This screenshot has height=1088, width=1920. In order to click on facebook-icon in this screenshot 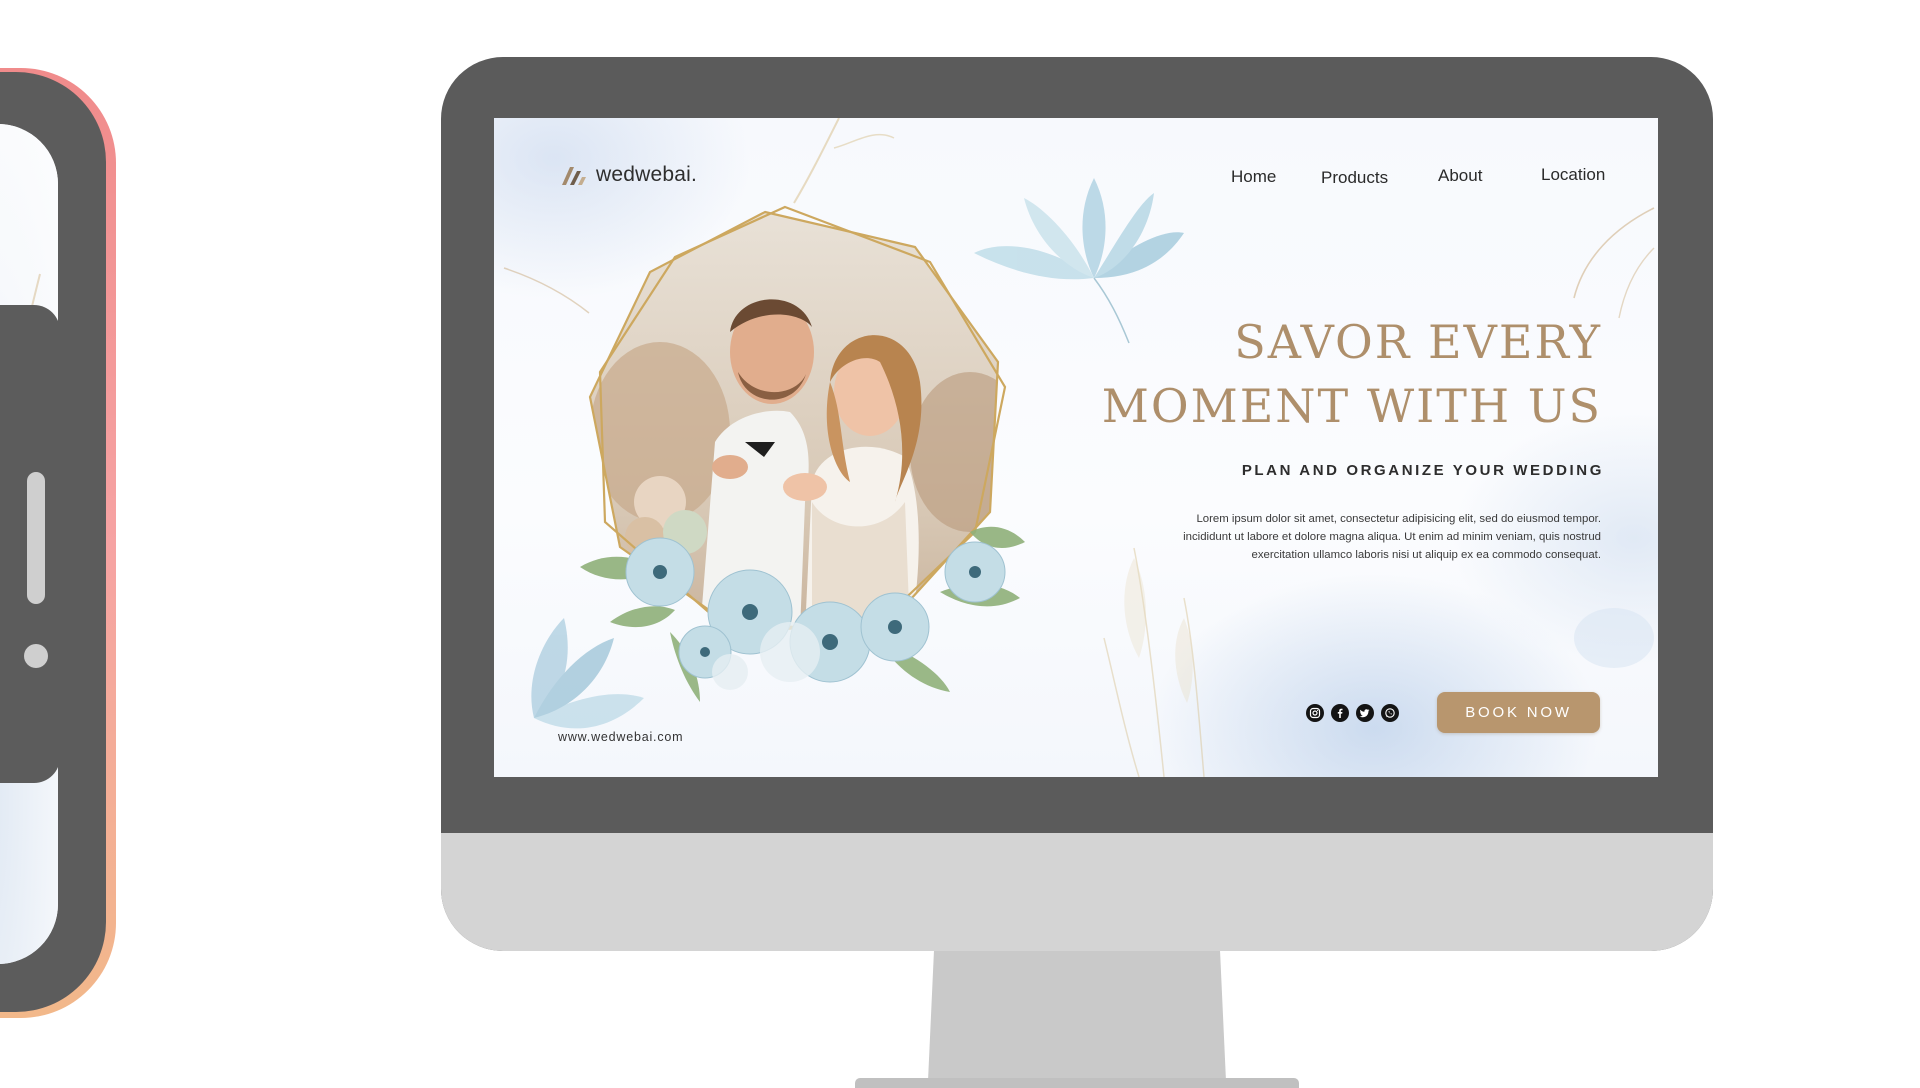, I will do `click(1340, 713)`.